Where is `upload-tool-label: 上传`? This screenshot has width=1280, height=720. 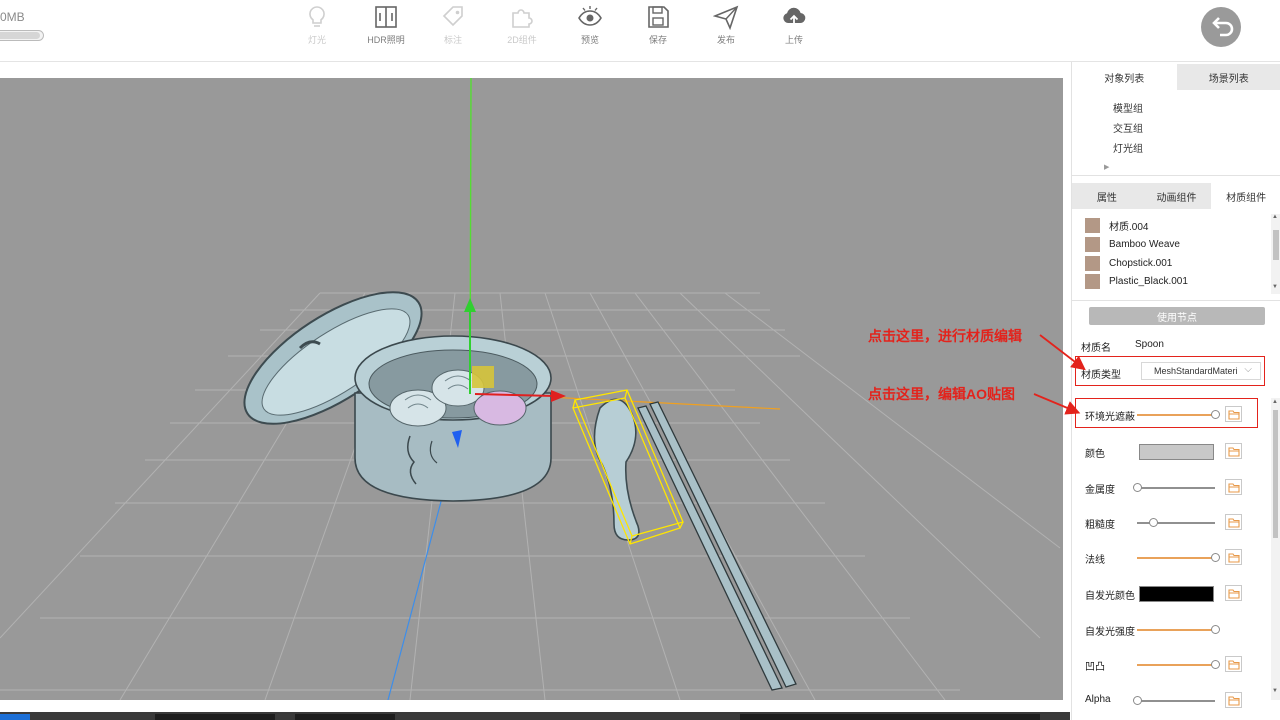 upload-tool-label: 上传 is located at coordinates (793, 40).